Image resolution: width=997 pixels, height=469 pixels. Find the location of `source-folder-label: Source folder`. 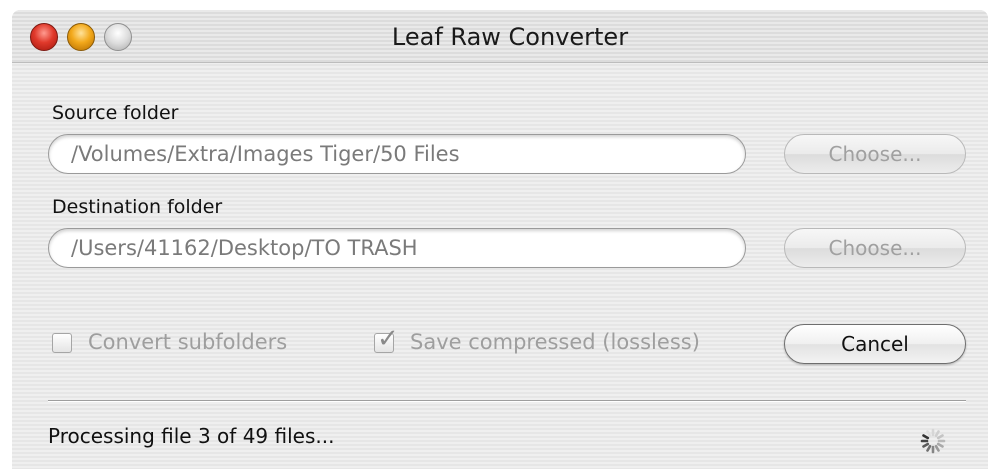

source-folder-label: Source folder is located at coordinates (115, 113).